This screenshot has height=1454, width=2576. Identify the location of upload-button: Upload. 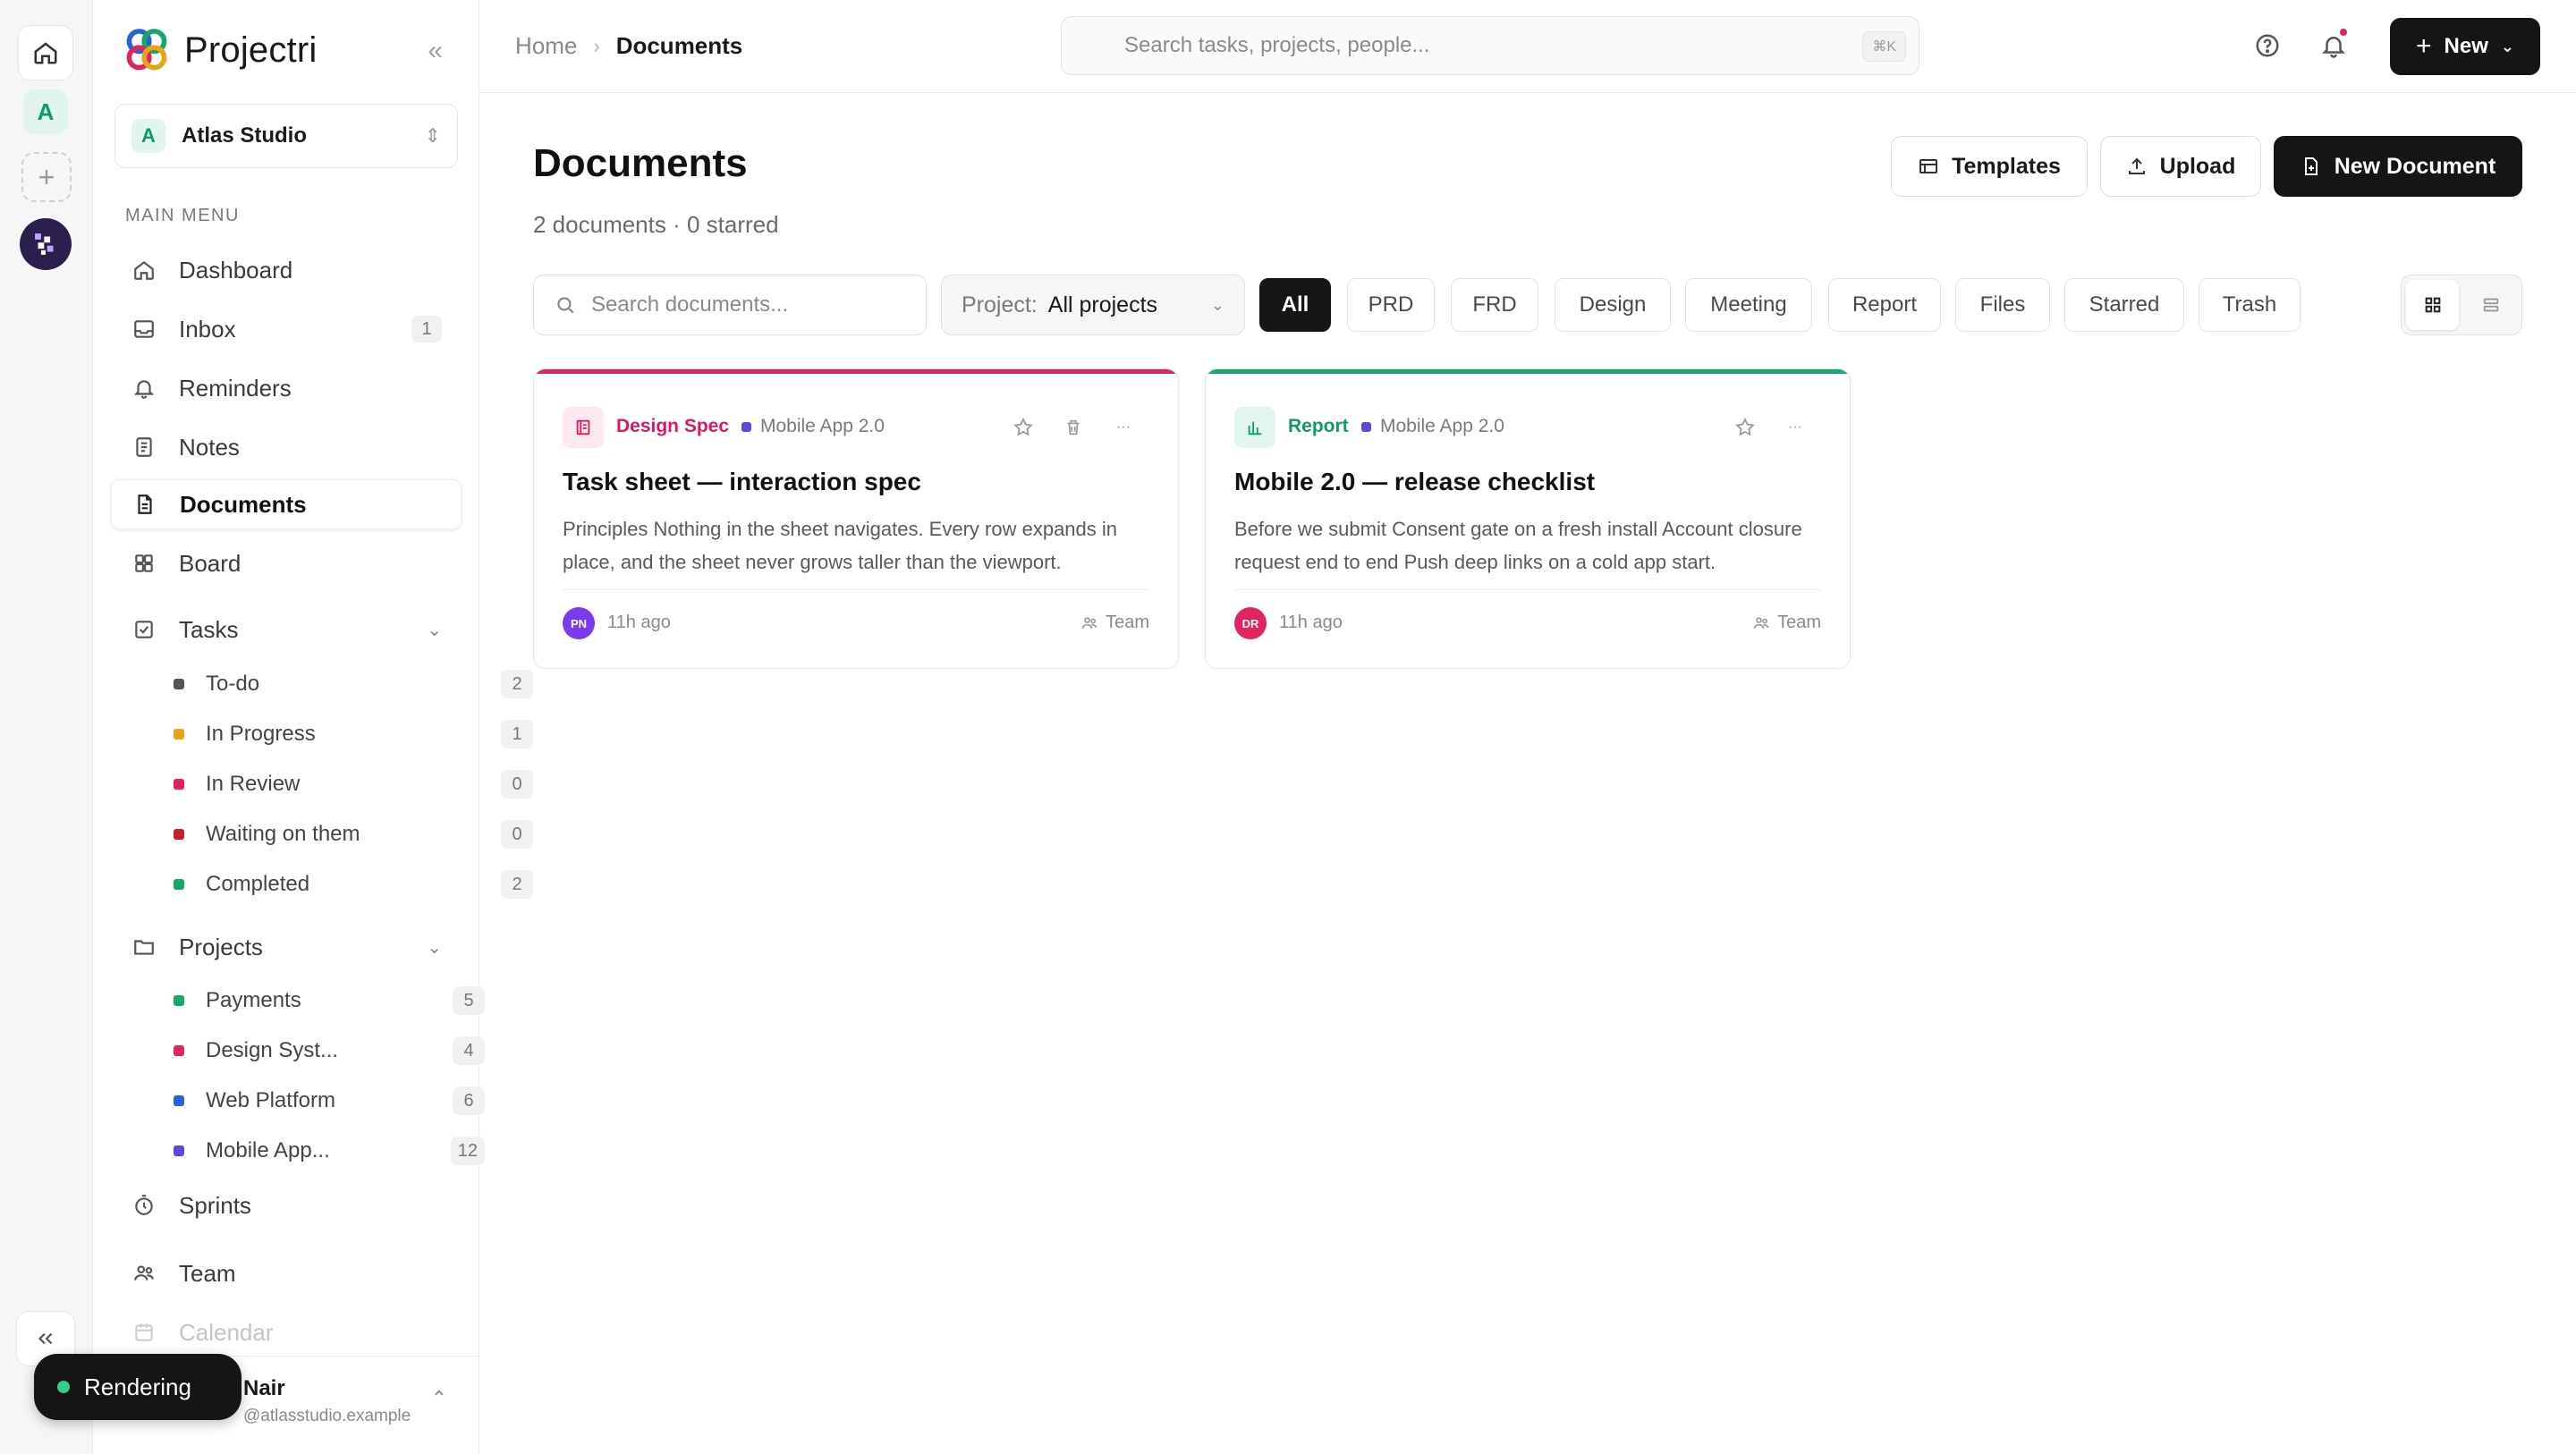
(2180, 167).